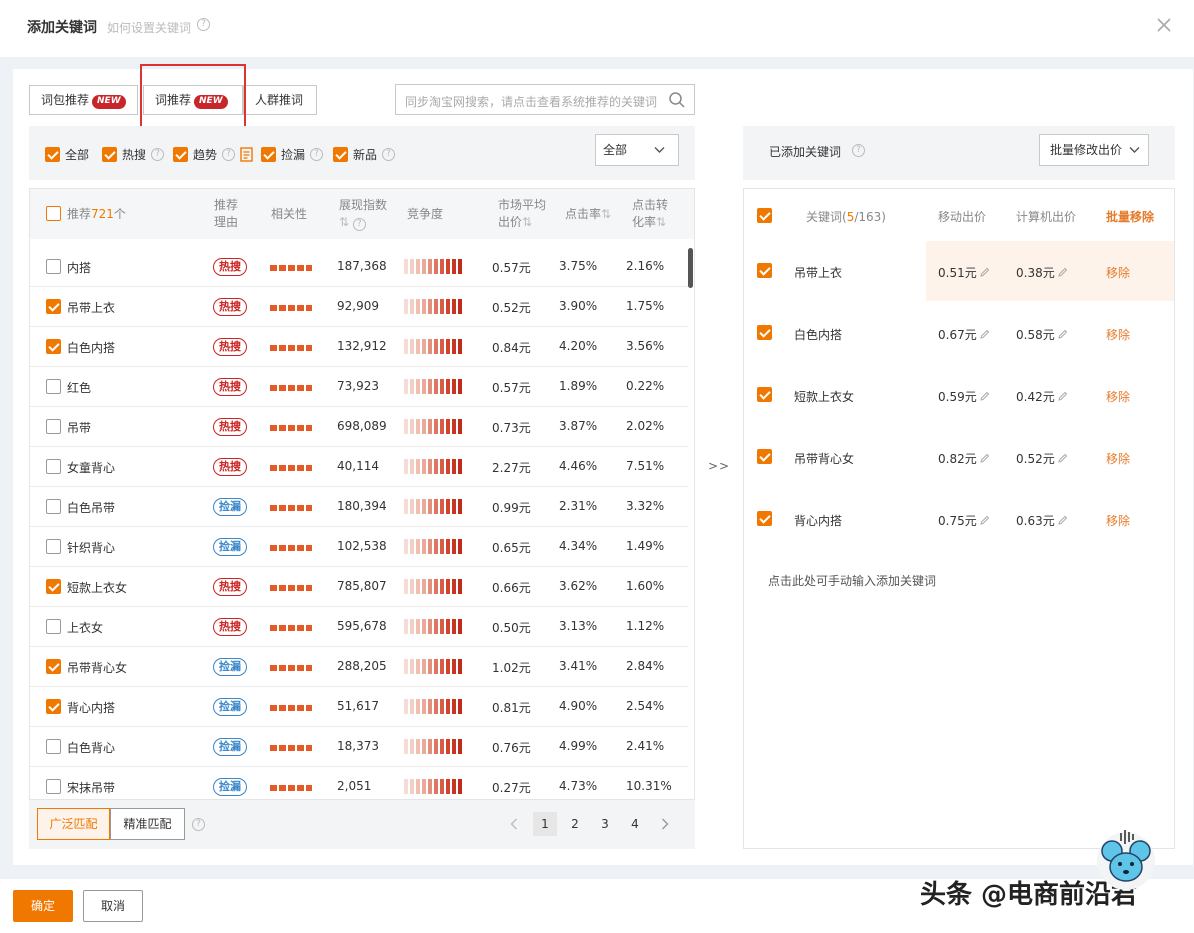  Describe the element at coordinates (1164, 25) in the screenshot. I see `close-icon` at that location.